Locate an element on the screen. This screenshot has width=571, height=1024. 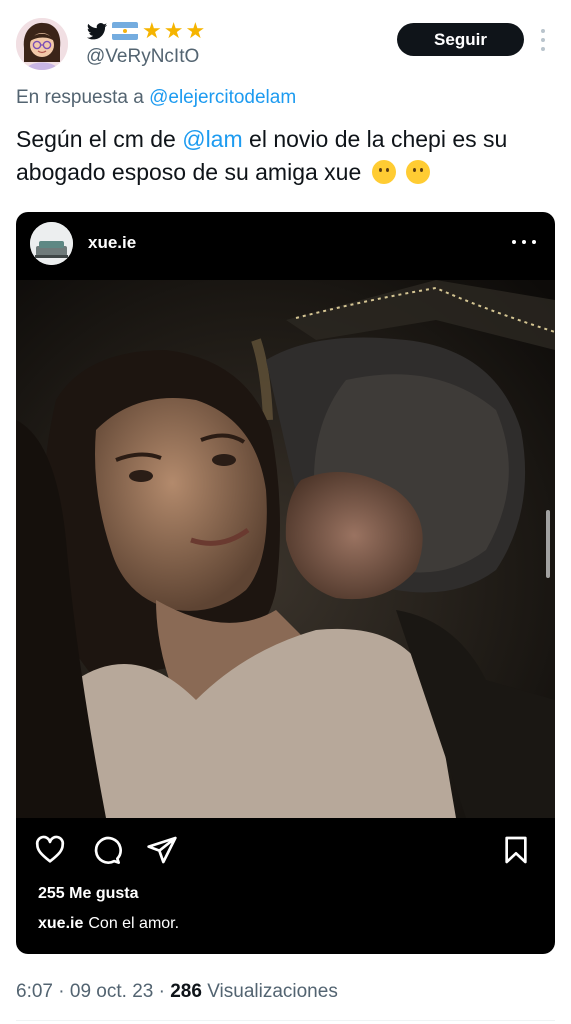
views-label: Visualizaciones is located at coordinates (272, 991).